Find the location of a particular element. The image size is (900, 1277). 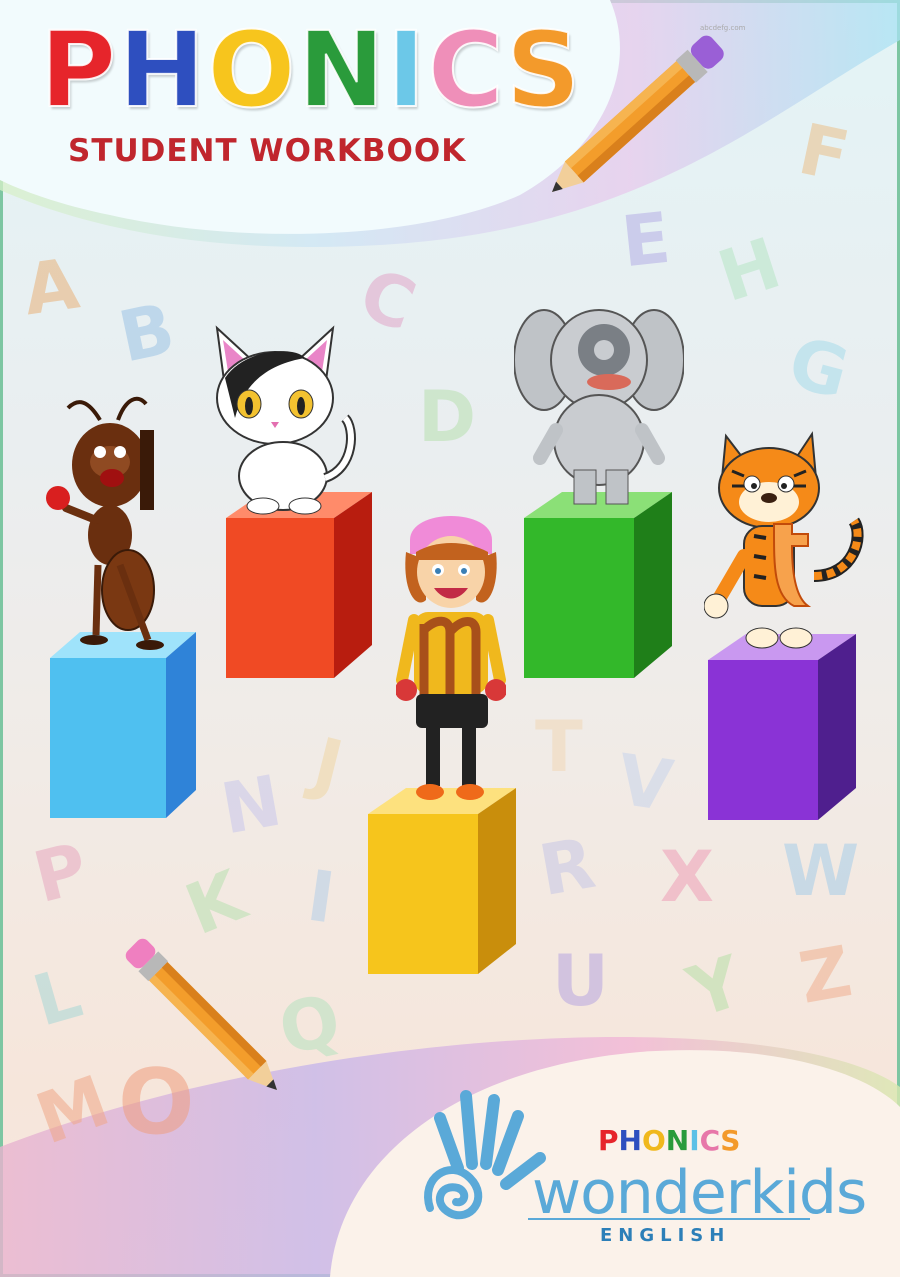

cat-character is located at coordinates (285, 420).